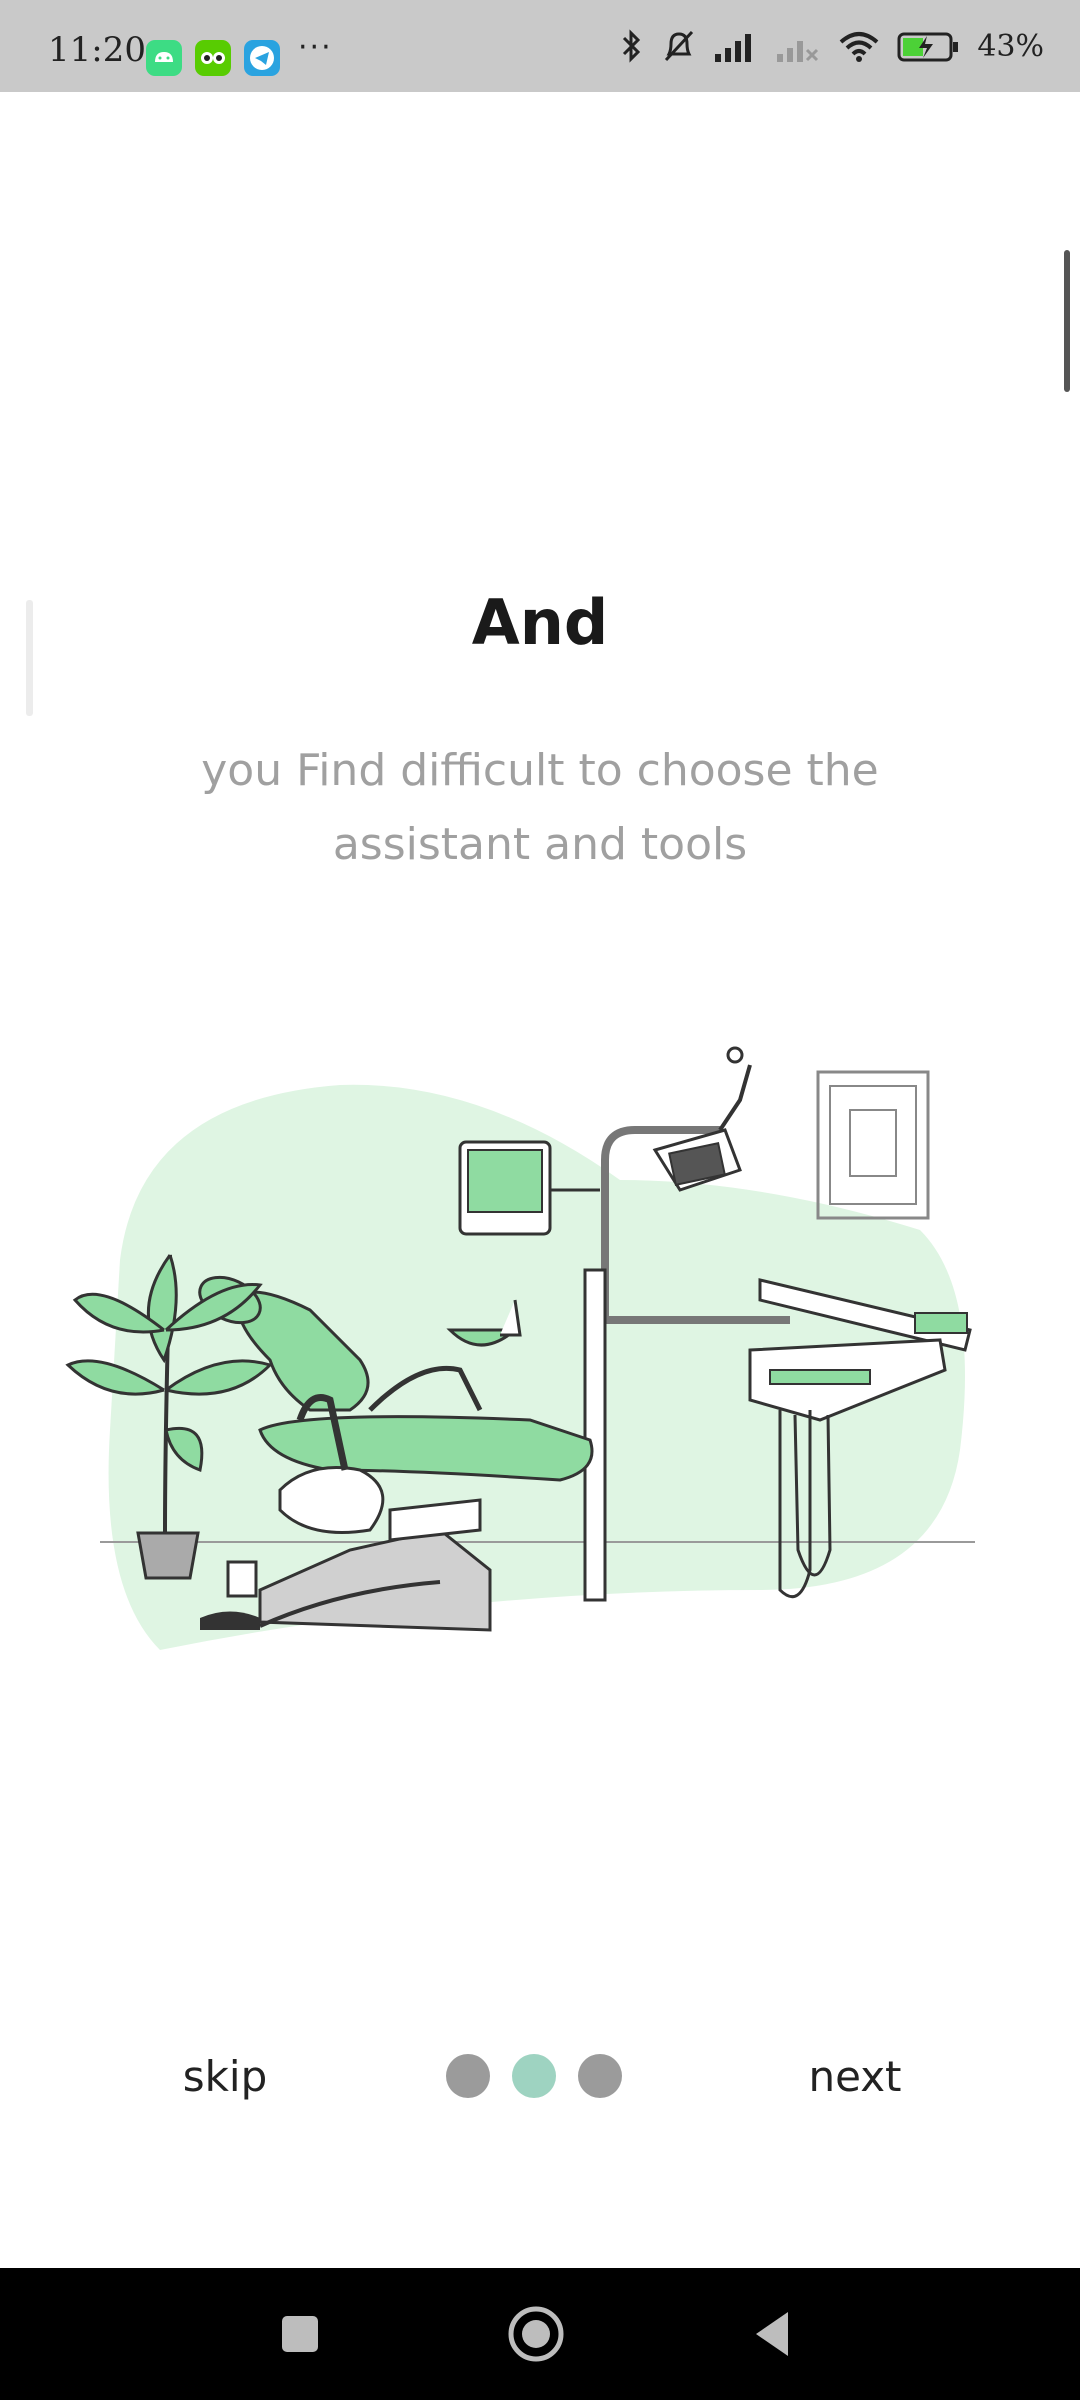  I want to click on scrollbar-thumb, so click(1067, 321).